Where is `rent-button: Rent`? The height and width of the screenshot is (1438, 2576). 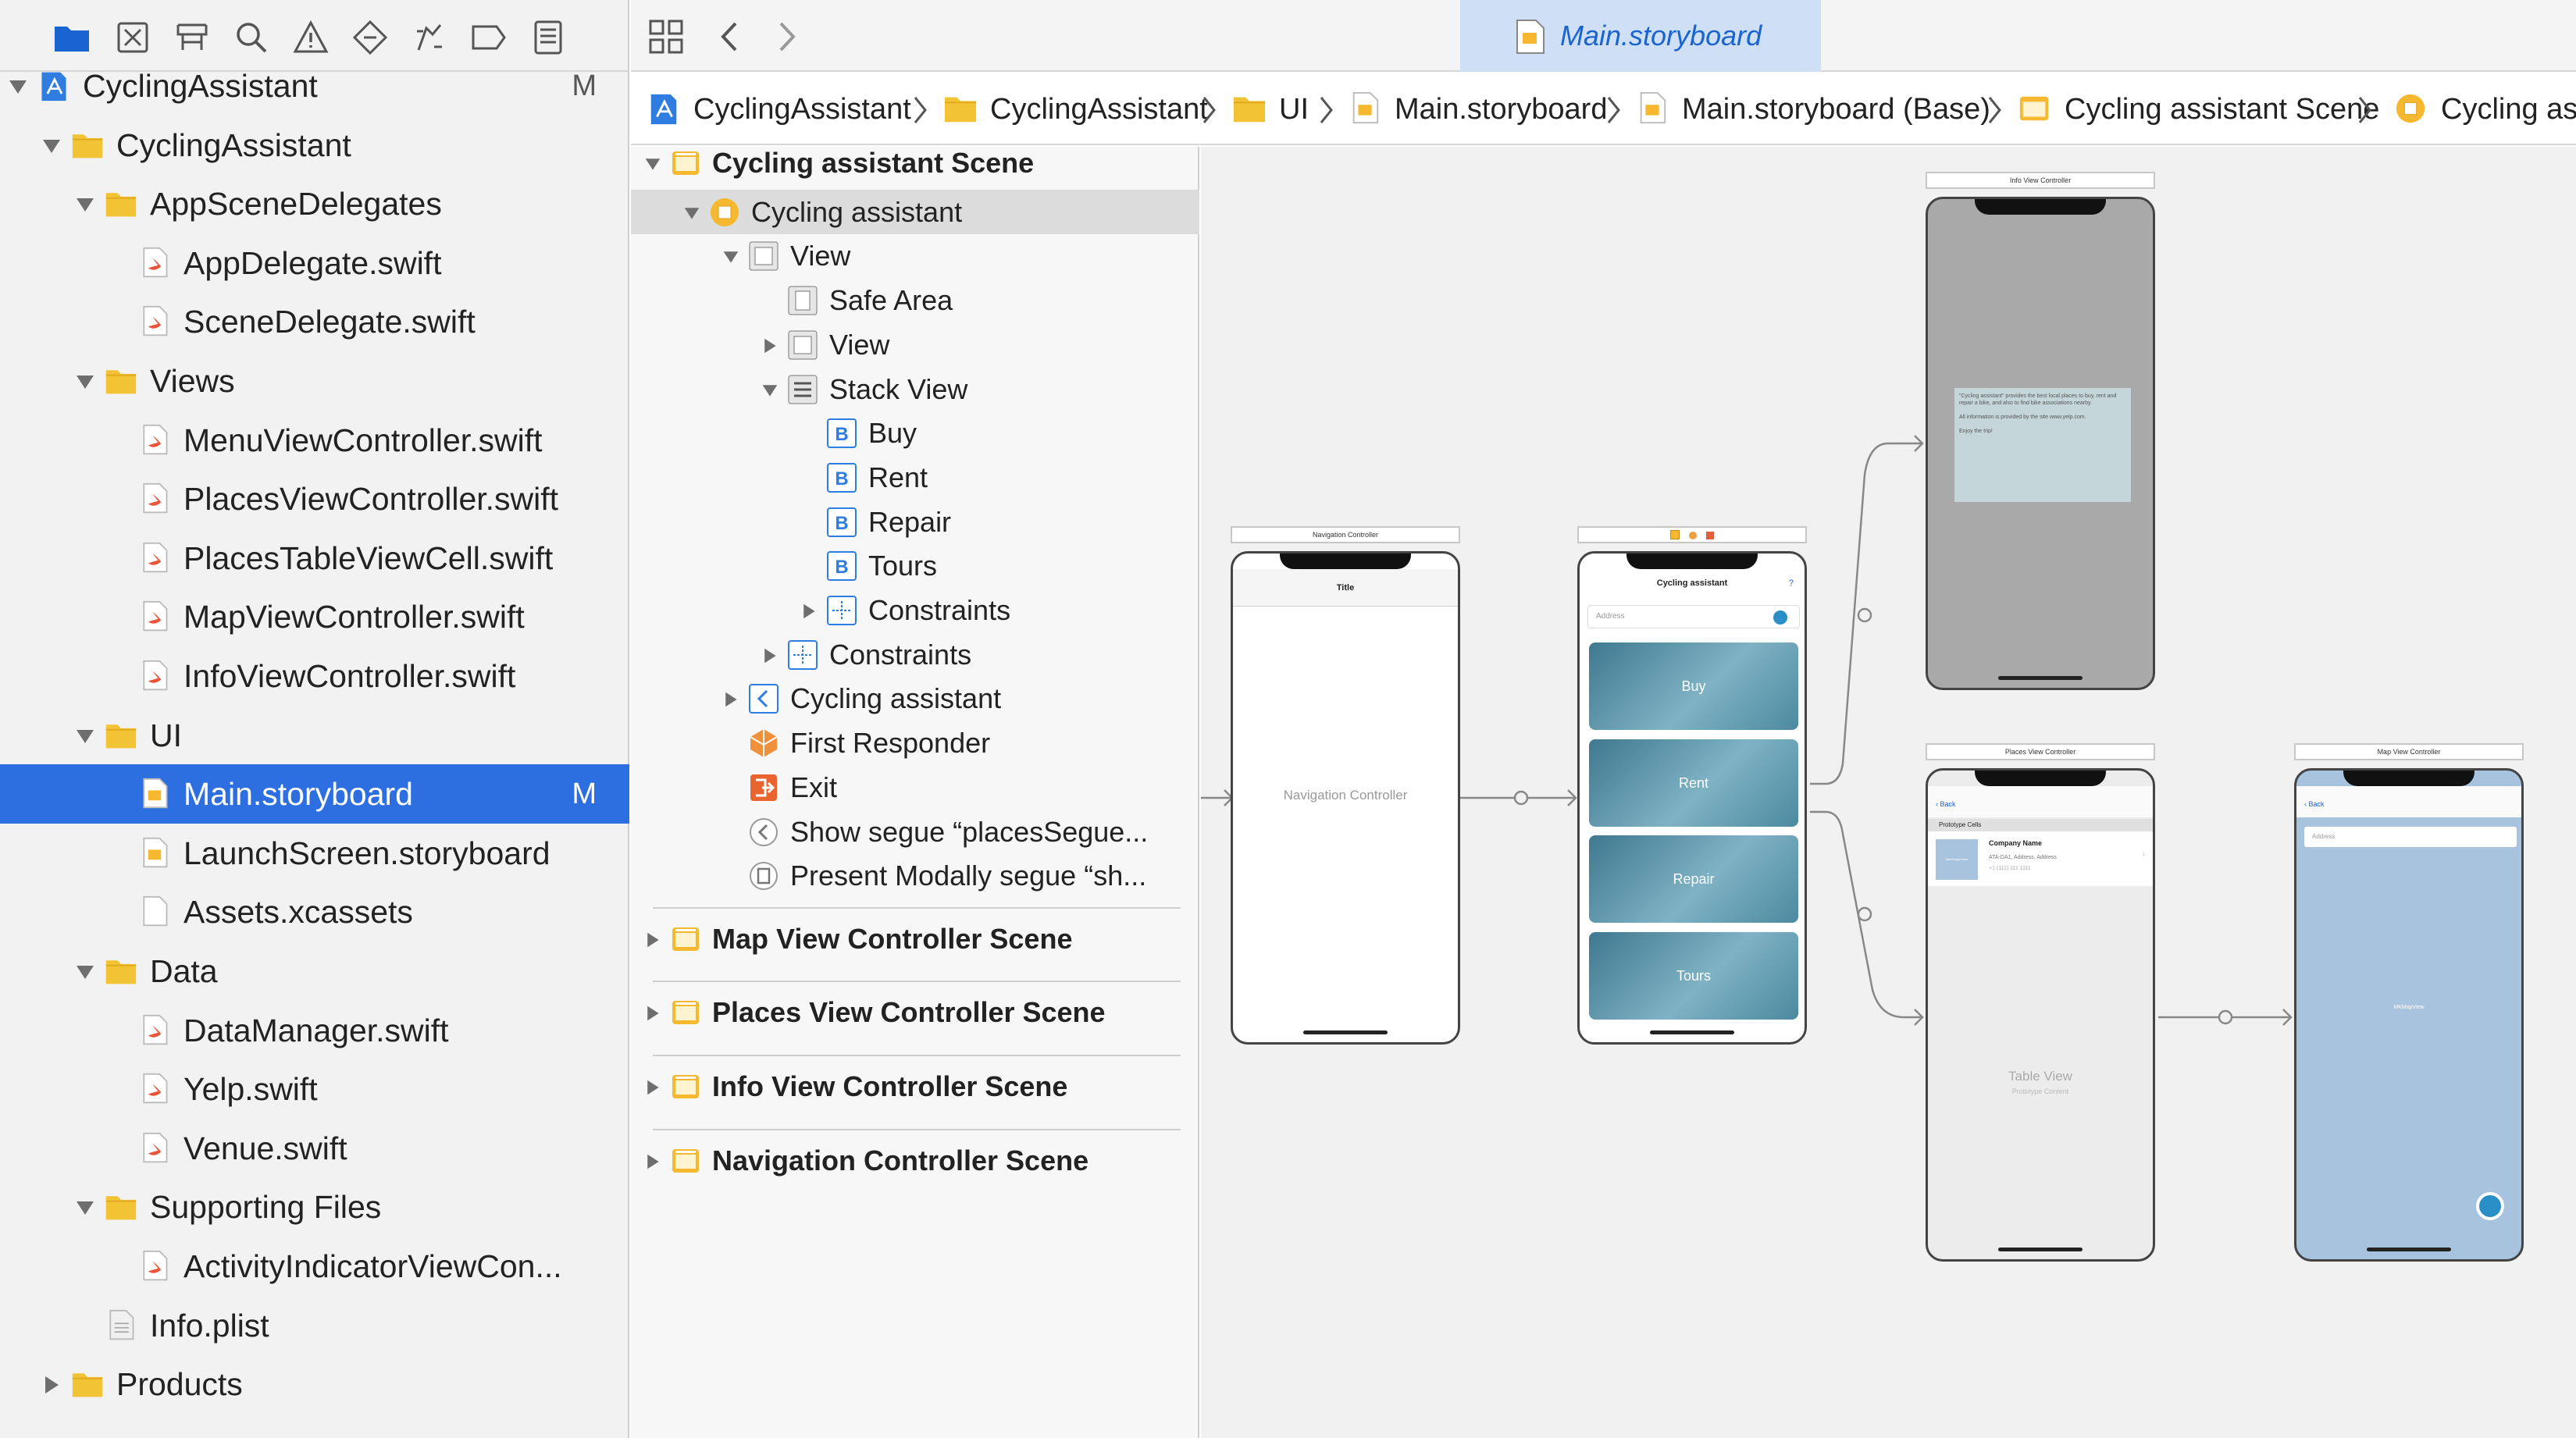 rent-button: Rent is located at coordinates (1694, 783).